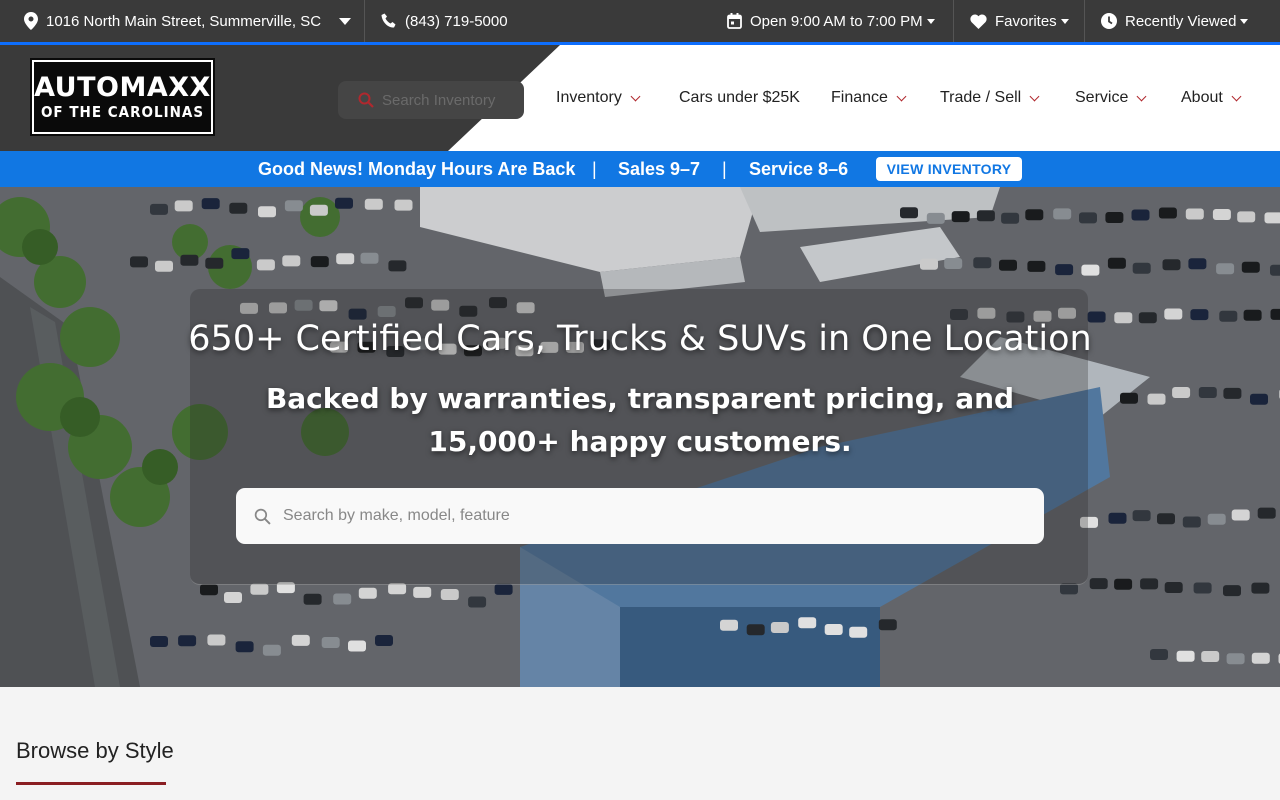  Describe the element at coordinates (1109, 21) in the screenshot. I see `clock-icon` at that location.